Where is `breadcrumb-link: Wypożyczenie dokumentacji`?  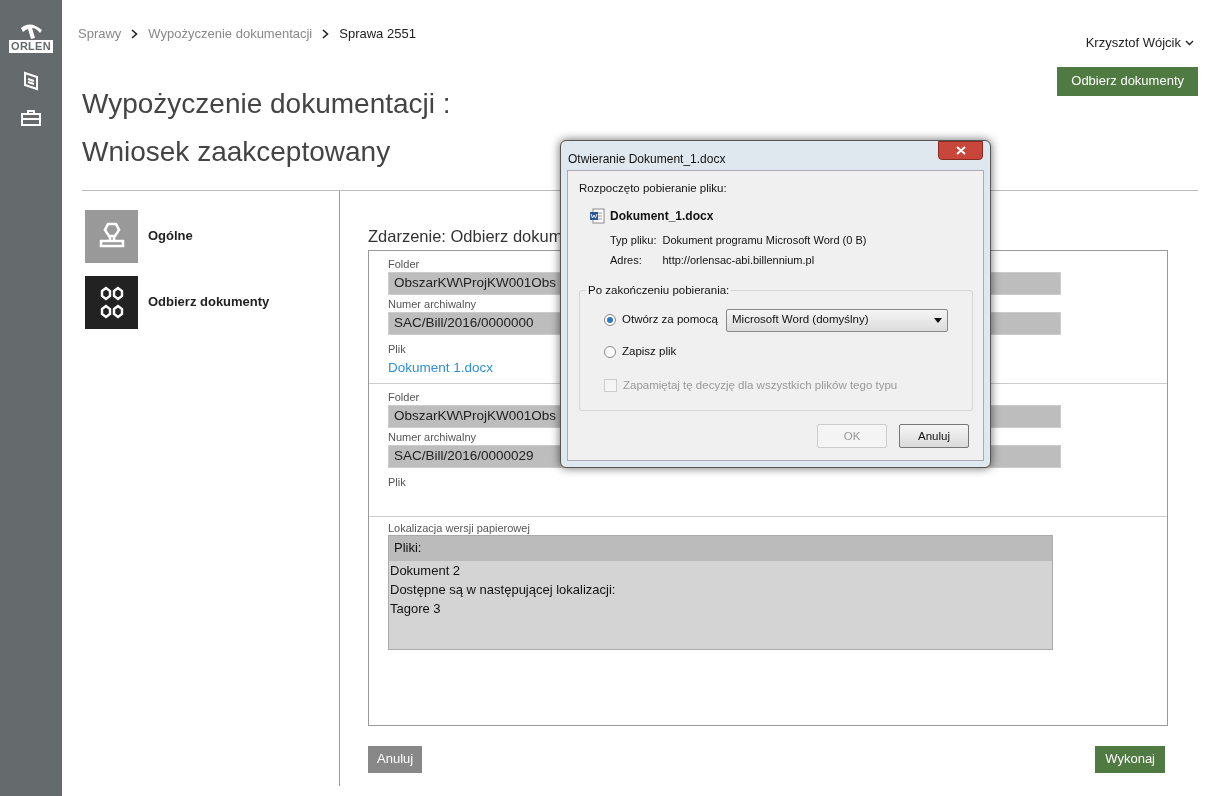
breadcrumb-link: Wypożyczenie dokumentacji is located at coordinates (230, 34).